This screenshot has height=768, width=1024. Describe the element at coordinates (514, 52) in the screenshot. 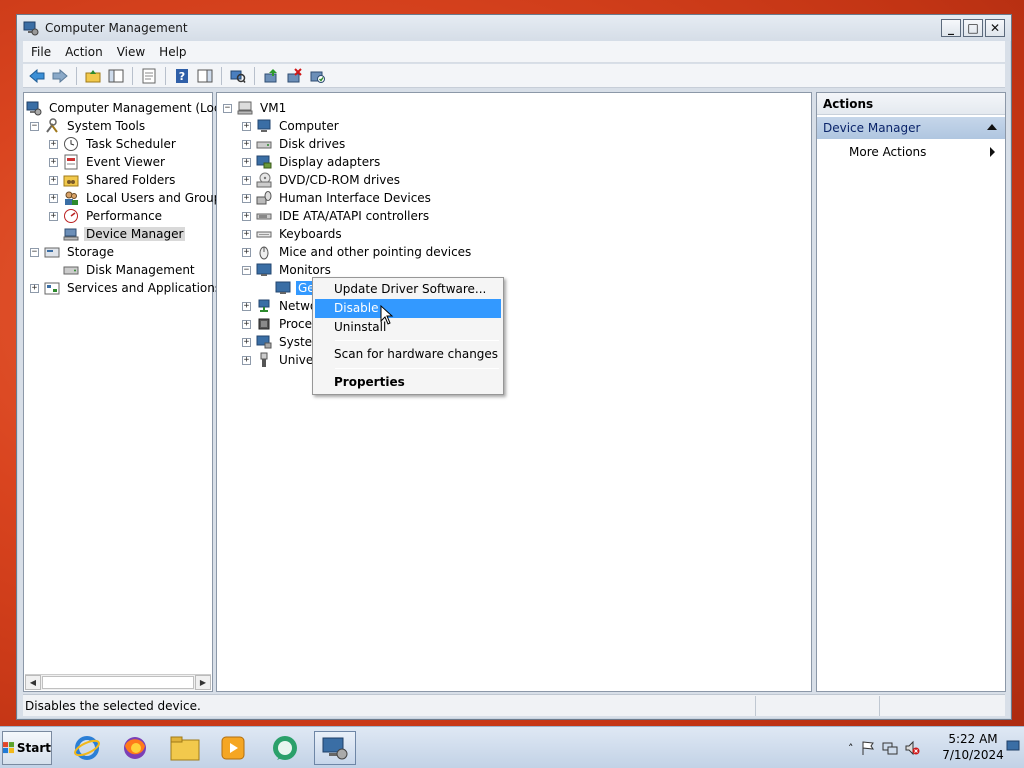

I see `menu-bar: File Action View Help` at that location.